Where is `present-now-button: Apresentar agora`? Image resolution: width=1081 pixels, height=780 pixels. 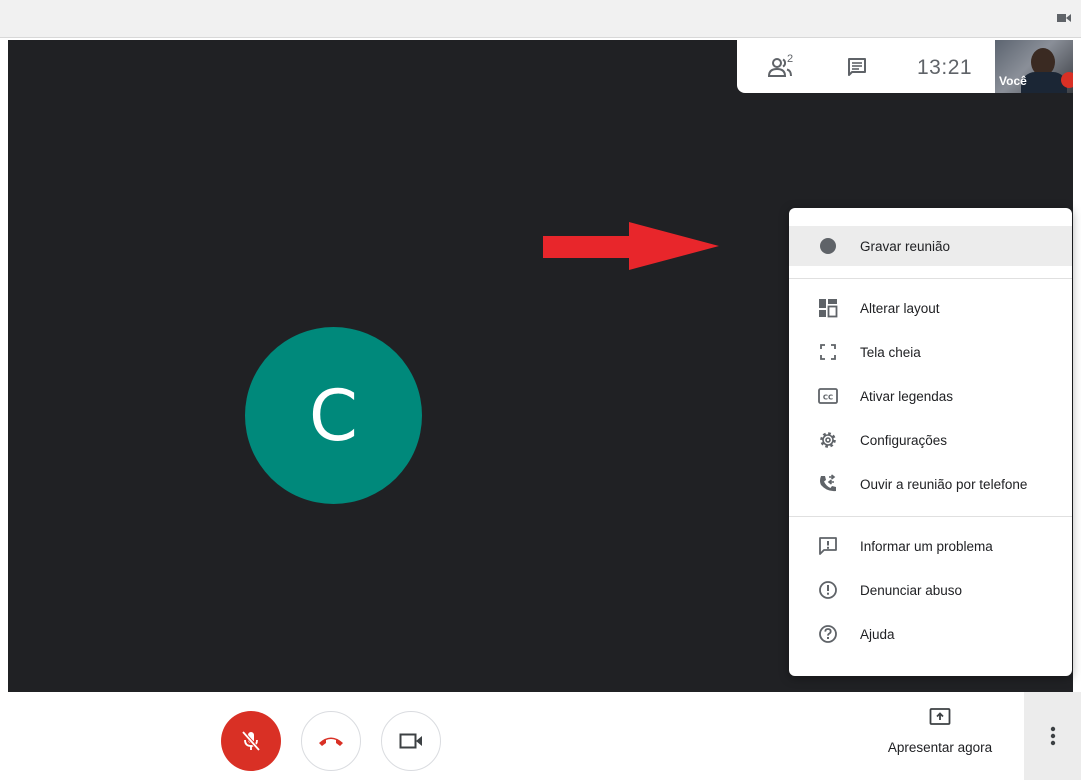 present-now-button: Apresentar agora is located at coordinates (940, 737).